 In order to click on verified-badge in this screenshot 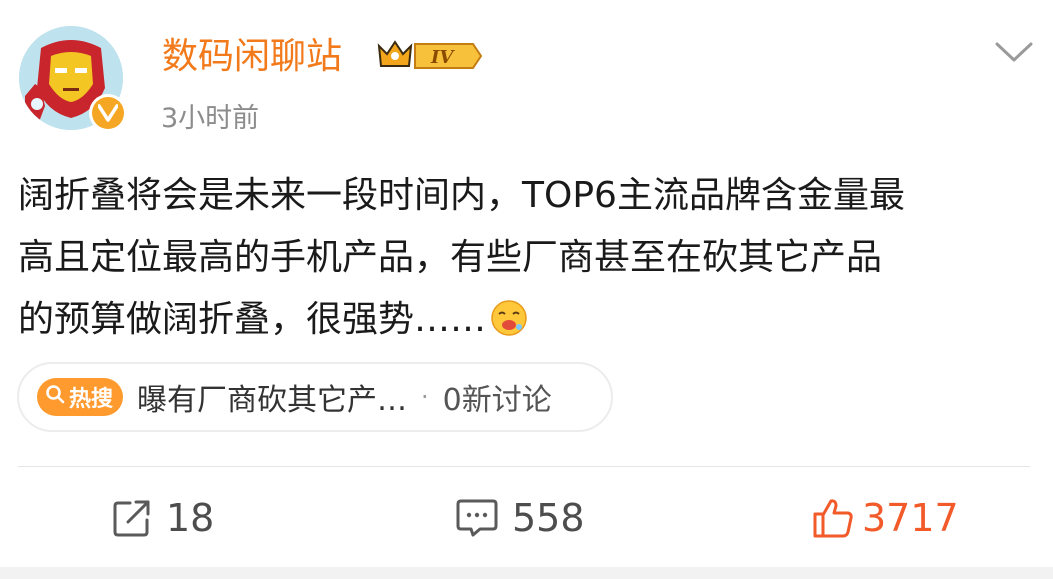, I will do `click(108, 113)`.